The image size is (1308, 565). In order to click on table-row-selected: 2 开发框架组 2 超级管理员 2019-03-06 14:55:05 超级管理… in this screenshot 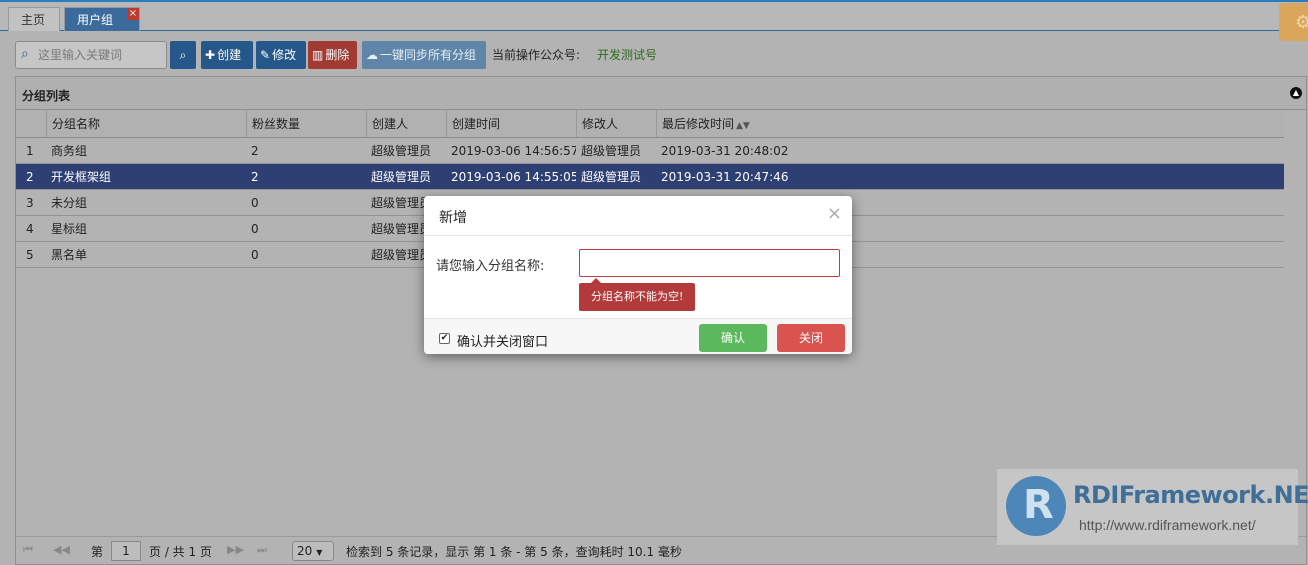, I will do `click(650, 177)`.